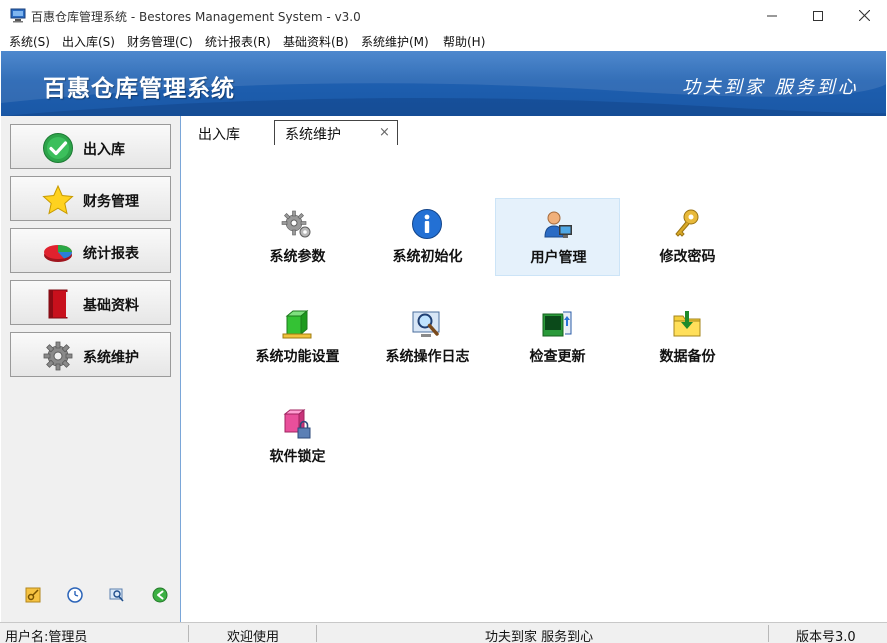 Image resolution: width=887 pixels, height=643 pixels. What do you see at coordinates (427, 224) in the screenshot?
I see `info-icon` at bounding box center [427, 224].